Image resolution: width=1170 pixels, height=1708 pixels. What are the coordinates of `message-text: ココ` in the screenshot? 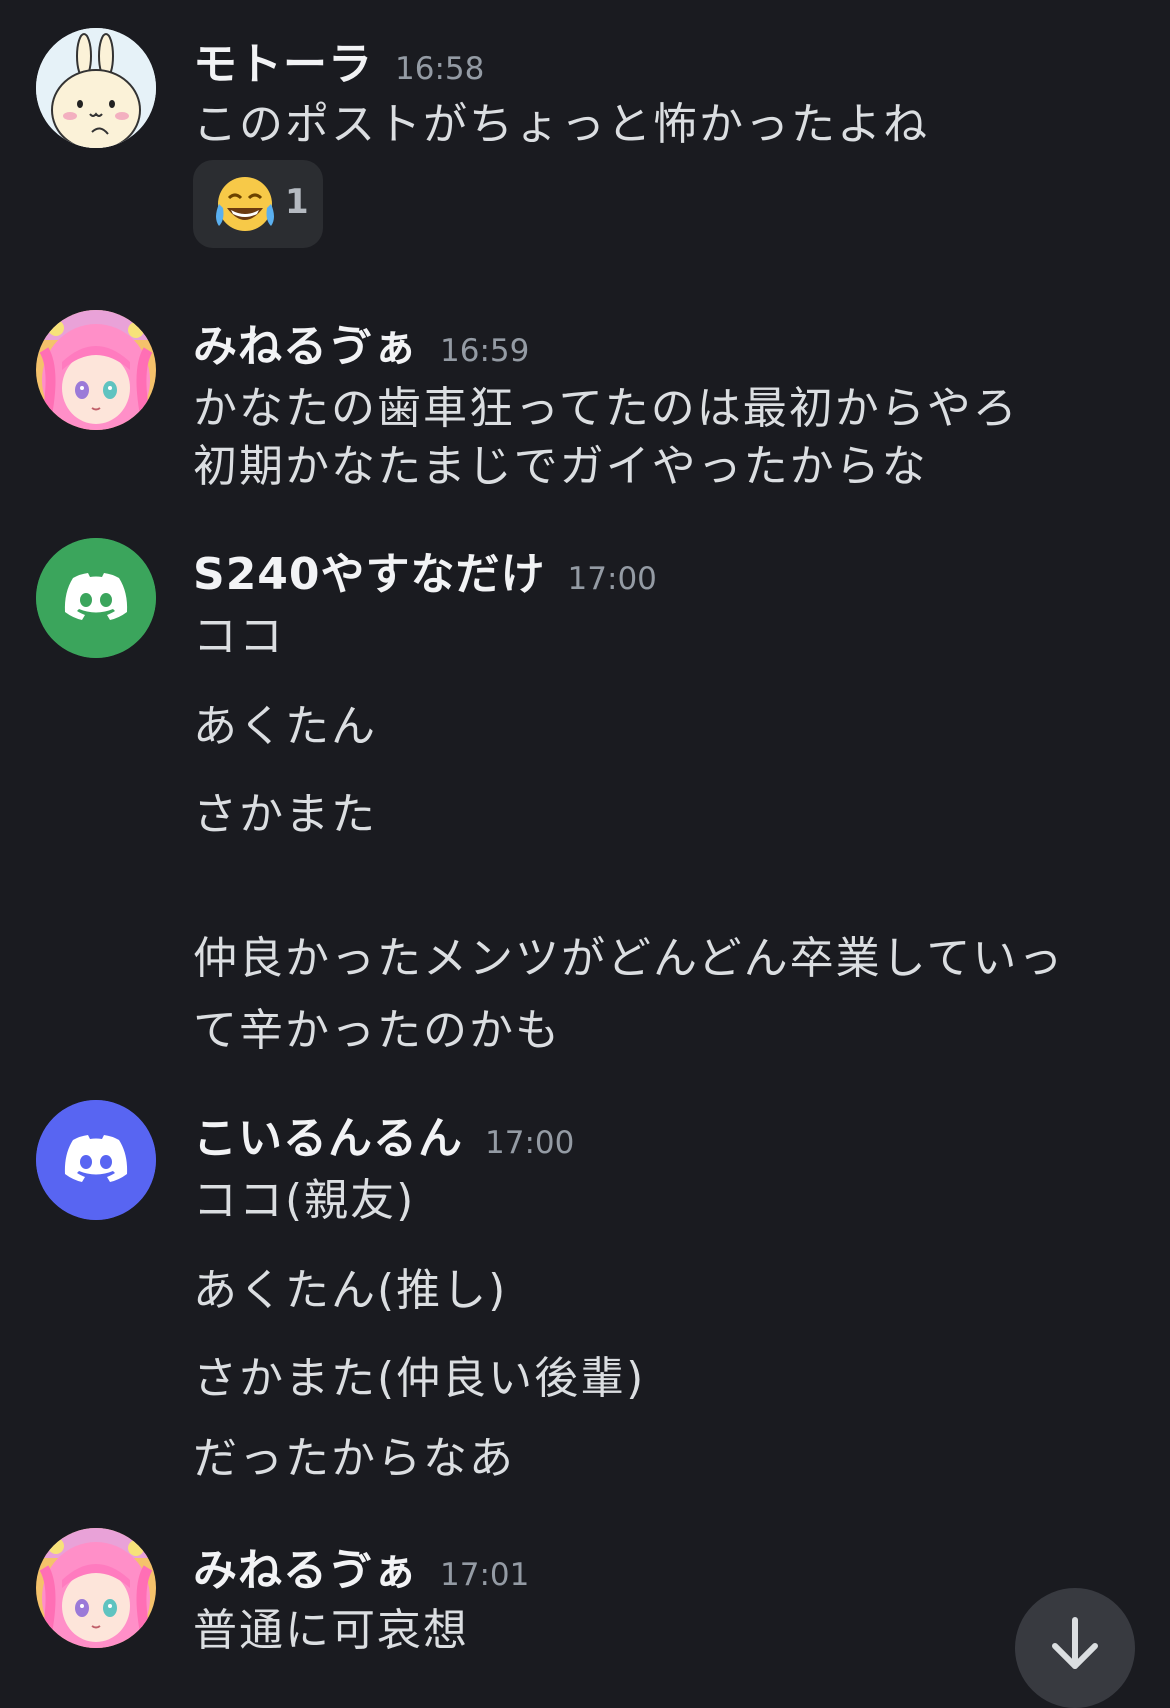 It's located at (239, 636).